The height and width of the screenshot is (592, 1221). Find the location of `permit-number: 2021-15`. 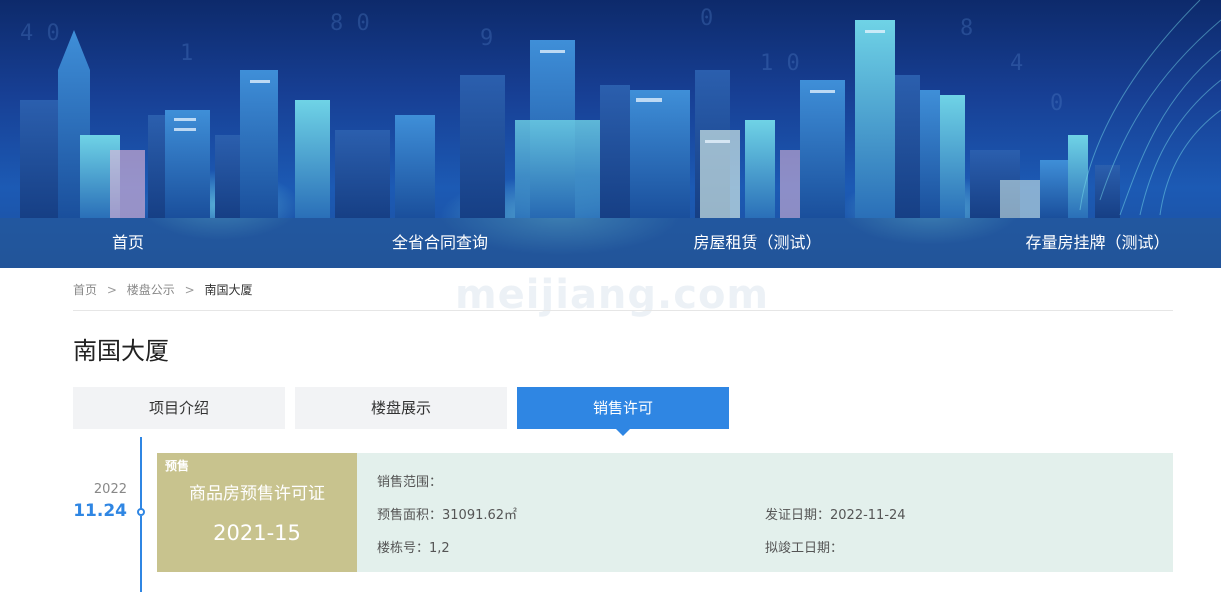

permit-number: 2021-15 is located at coordinates (257, 533).